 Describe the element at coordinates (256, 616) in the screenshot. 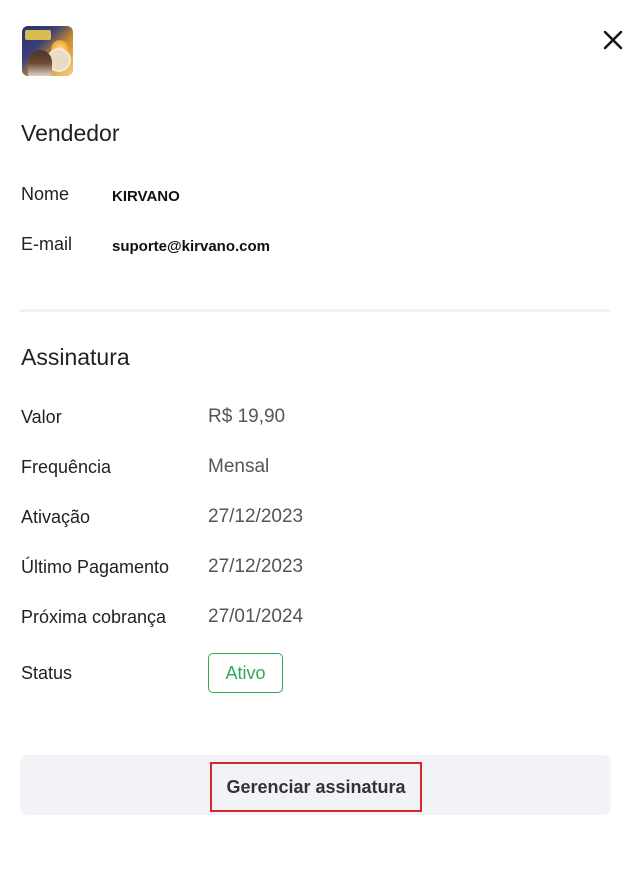

I see `subscription-row-value: 27/01/2024` at that location.